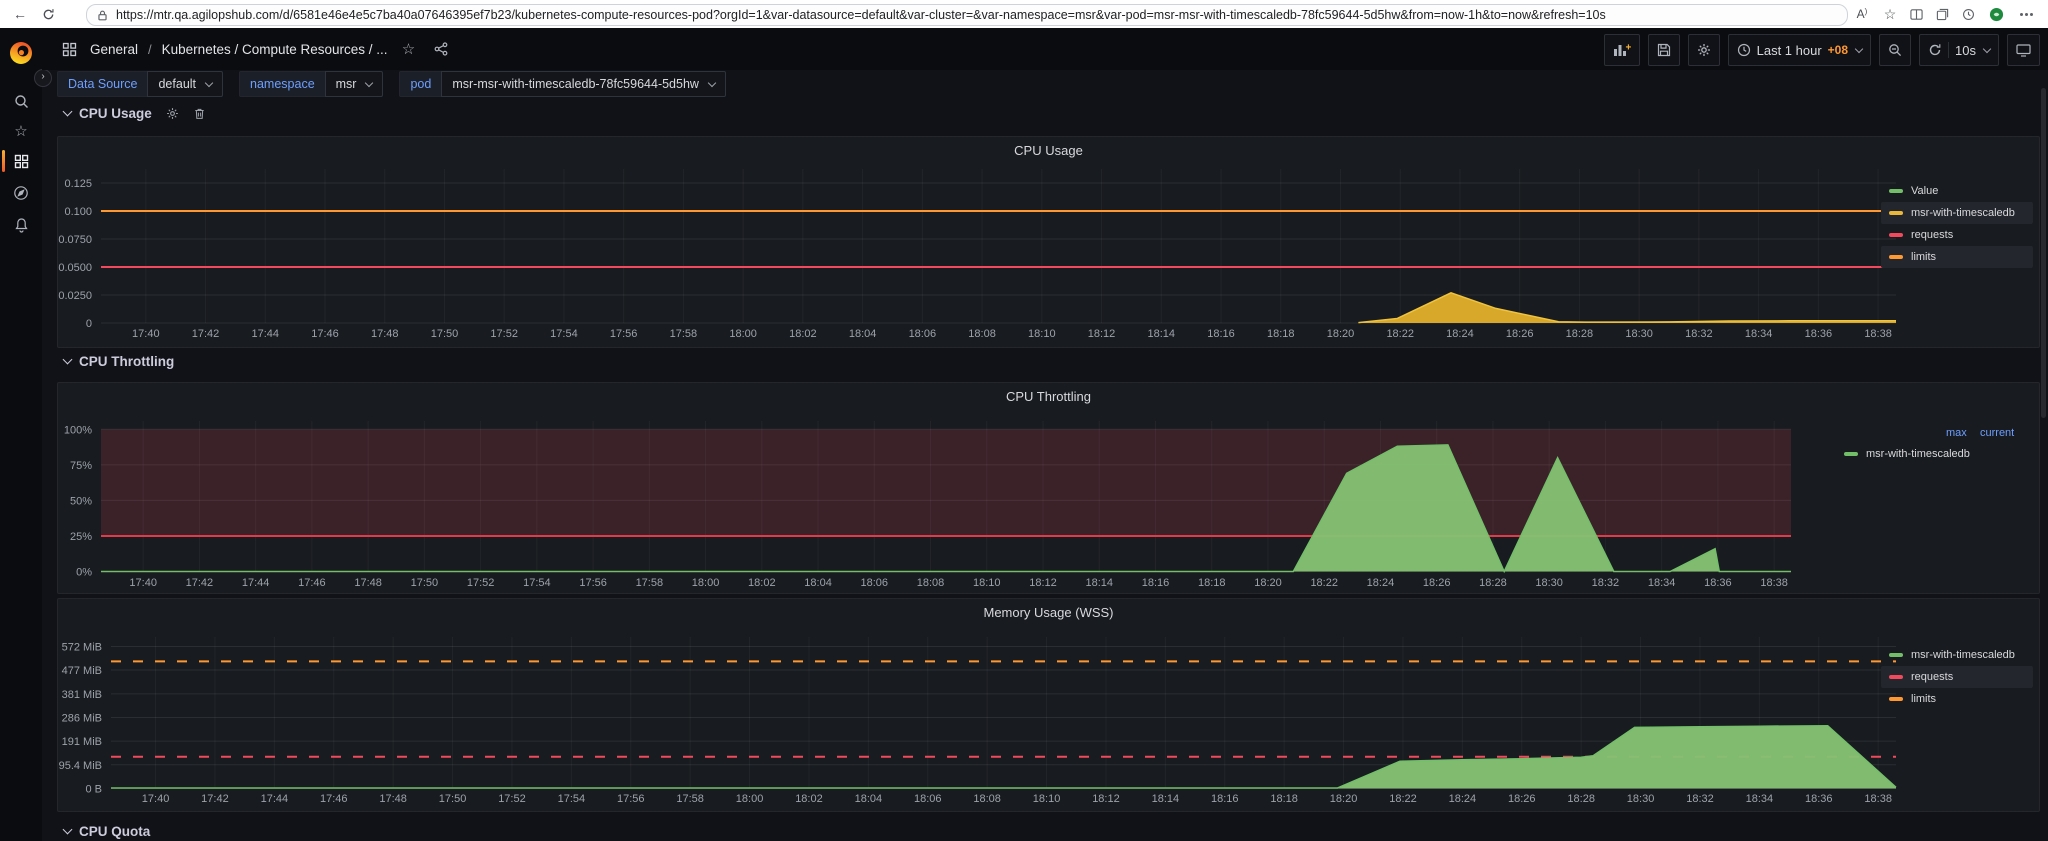  What do you see at coordinates (1959, 50) in the screenshot?
I see `refresh-picker: 10s` at bounding box center [1959, 50].